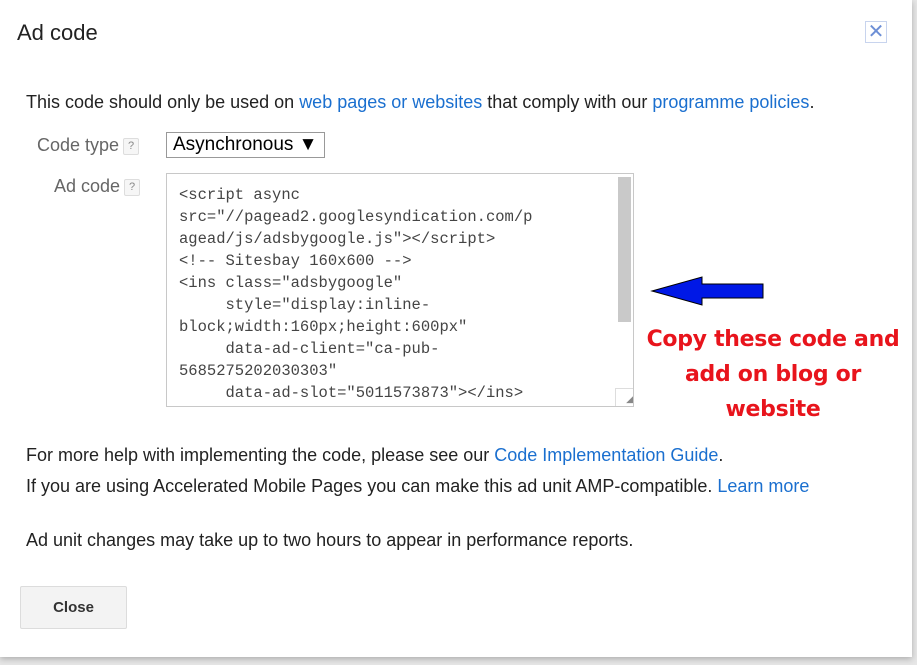 Image resolution: width=917 pixels, height=665 pixels. What do you see at coordinates (87, 186) in the screenshot?
I see `ad-code-label-text: Ad code` at bounding box center [87, 186].